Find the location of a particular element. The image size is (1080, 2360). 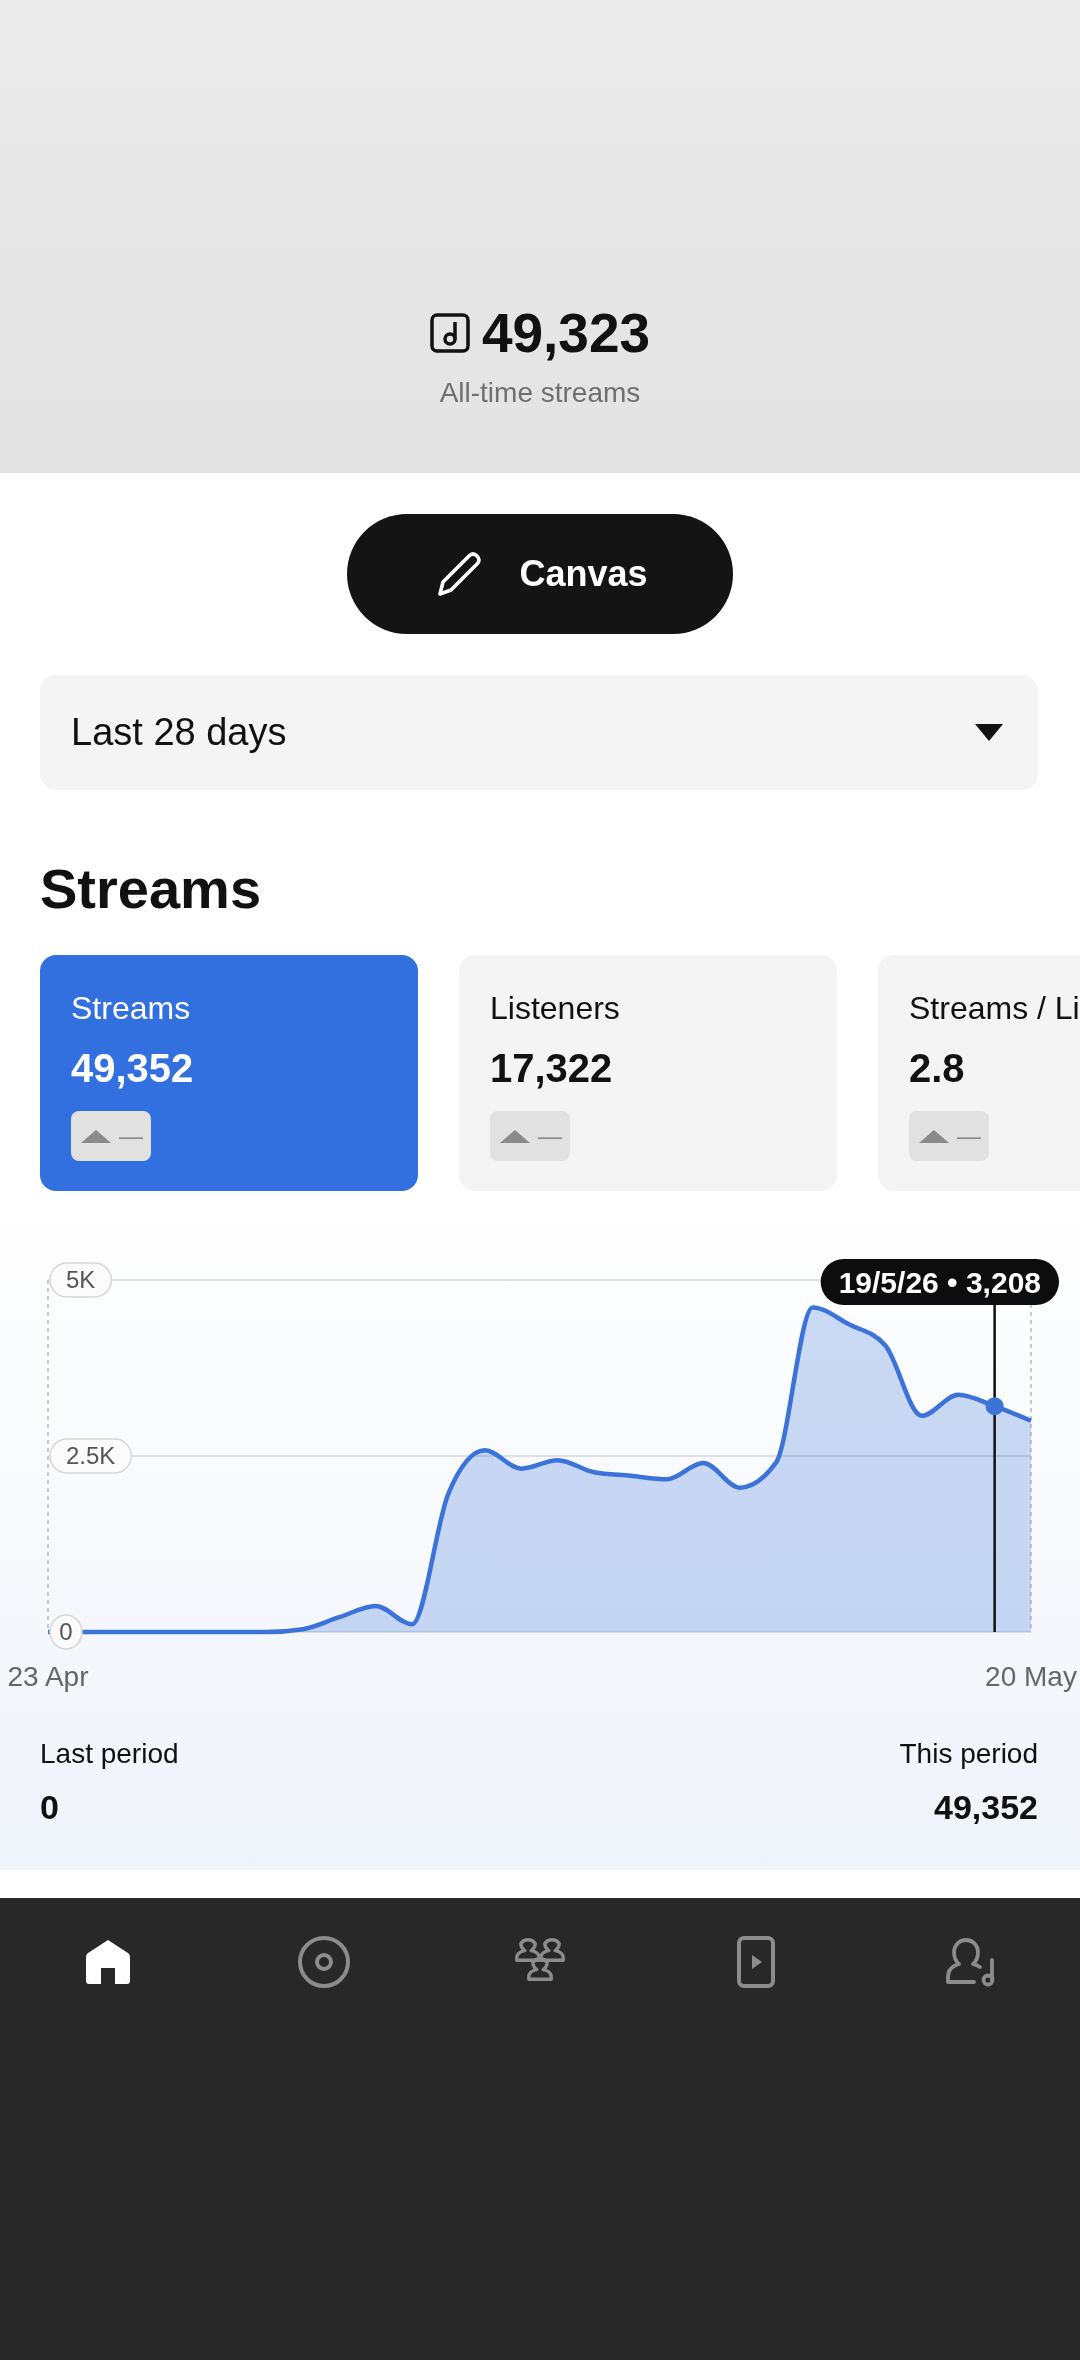

y-axis-label: 5K is located at coordinates (81, 1280).